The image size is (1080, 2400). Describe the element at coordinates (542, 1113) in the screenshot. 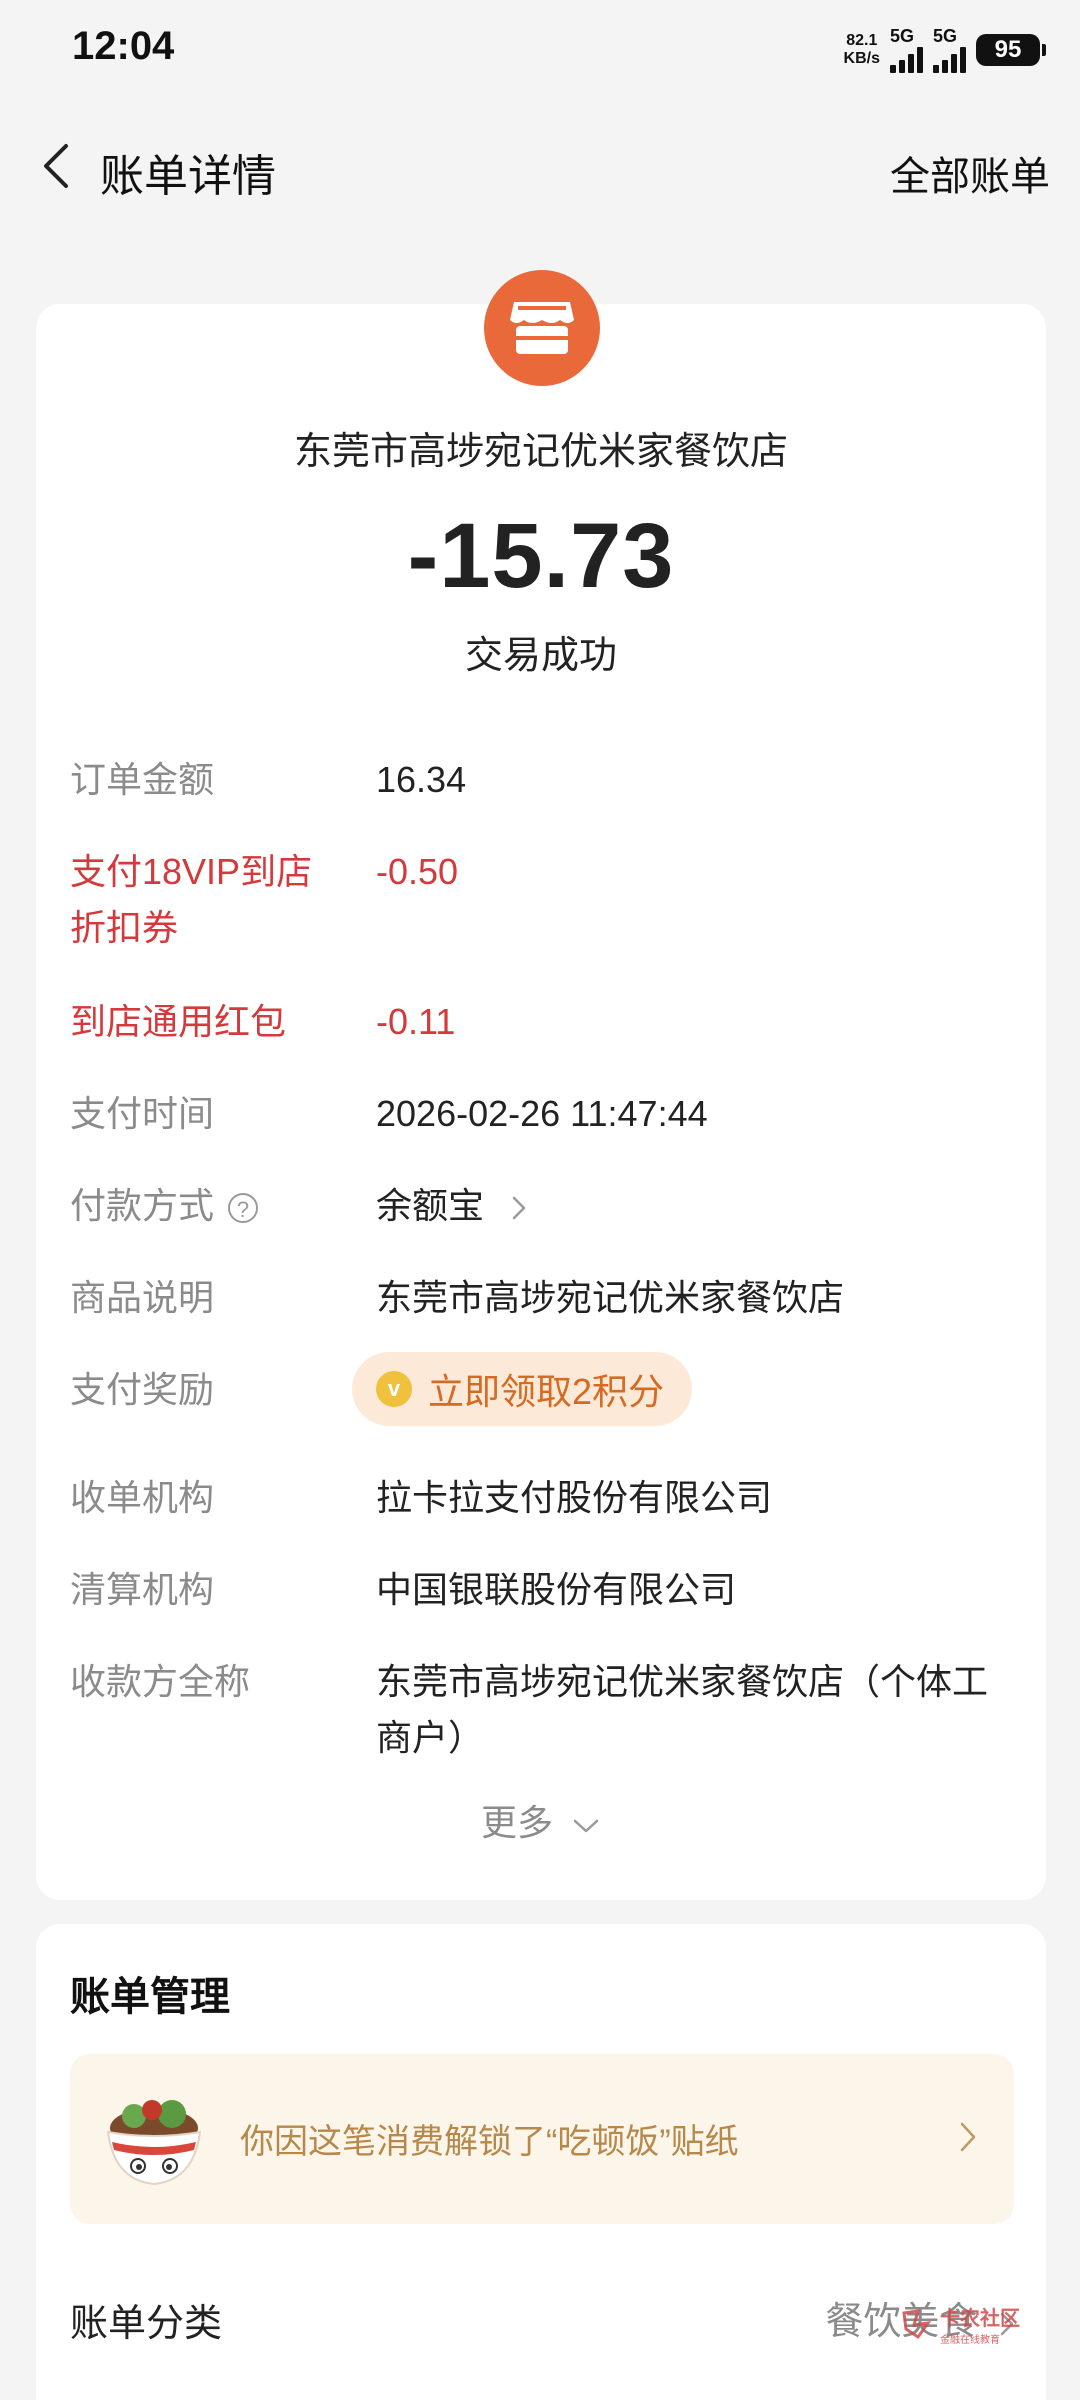

I see `pay-time-value: 2026-02-26 11:47:44` at that location.